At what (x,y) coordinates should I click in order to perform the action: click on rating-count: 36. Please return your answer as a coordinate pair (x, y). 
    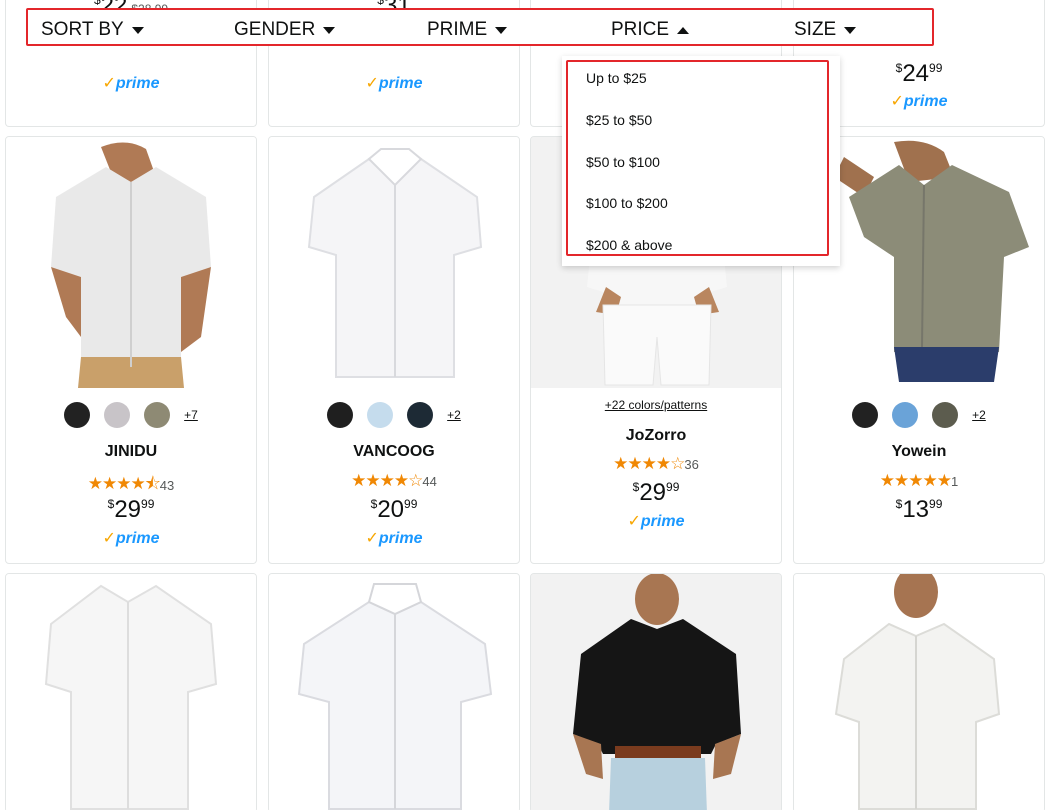
    Looking at the image, I should click on (691, 464).